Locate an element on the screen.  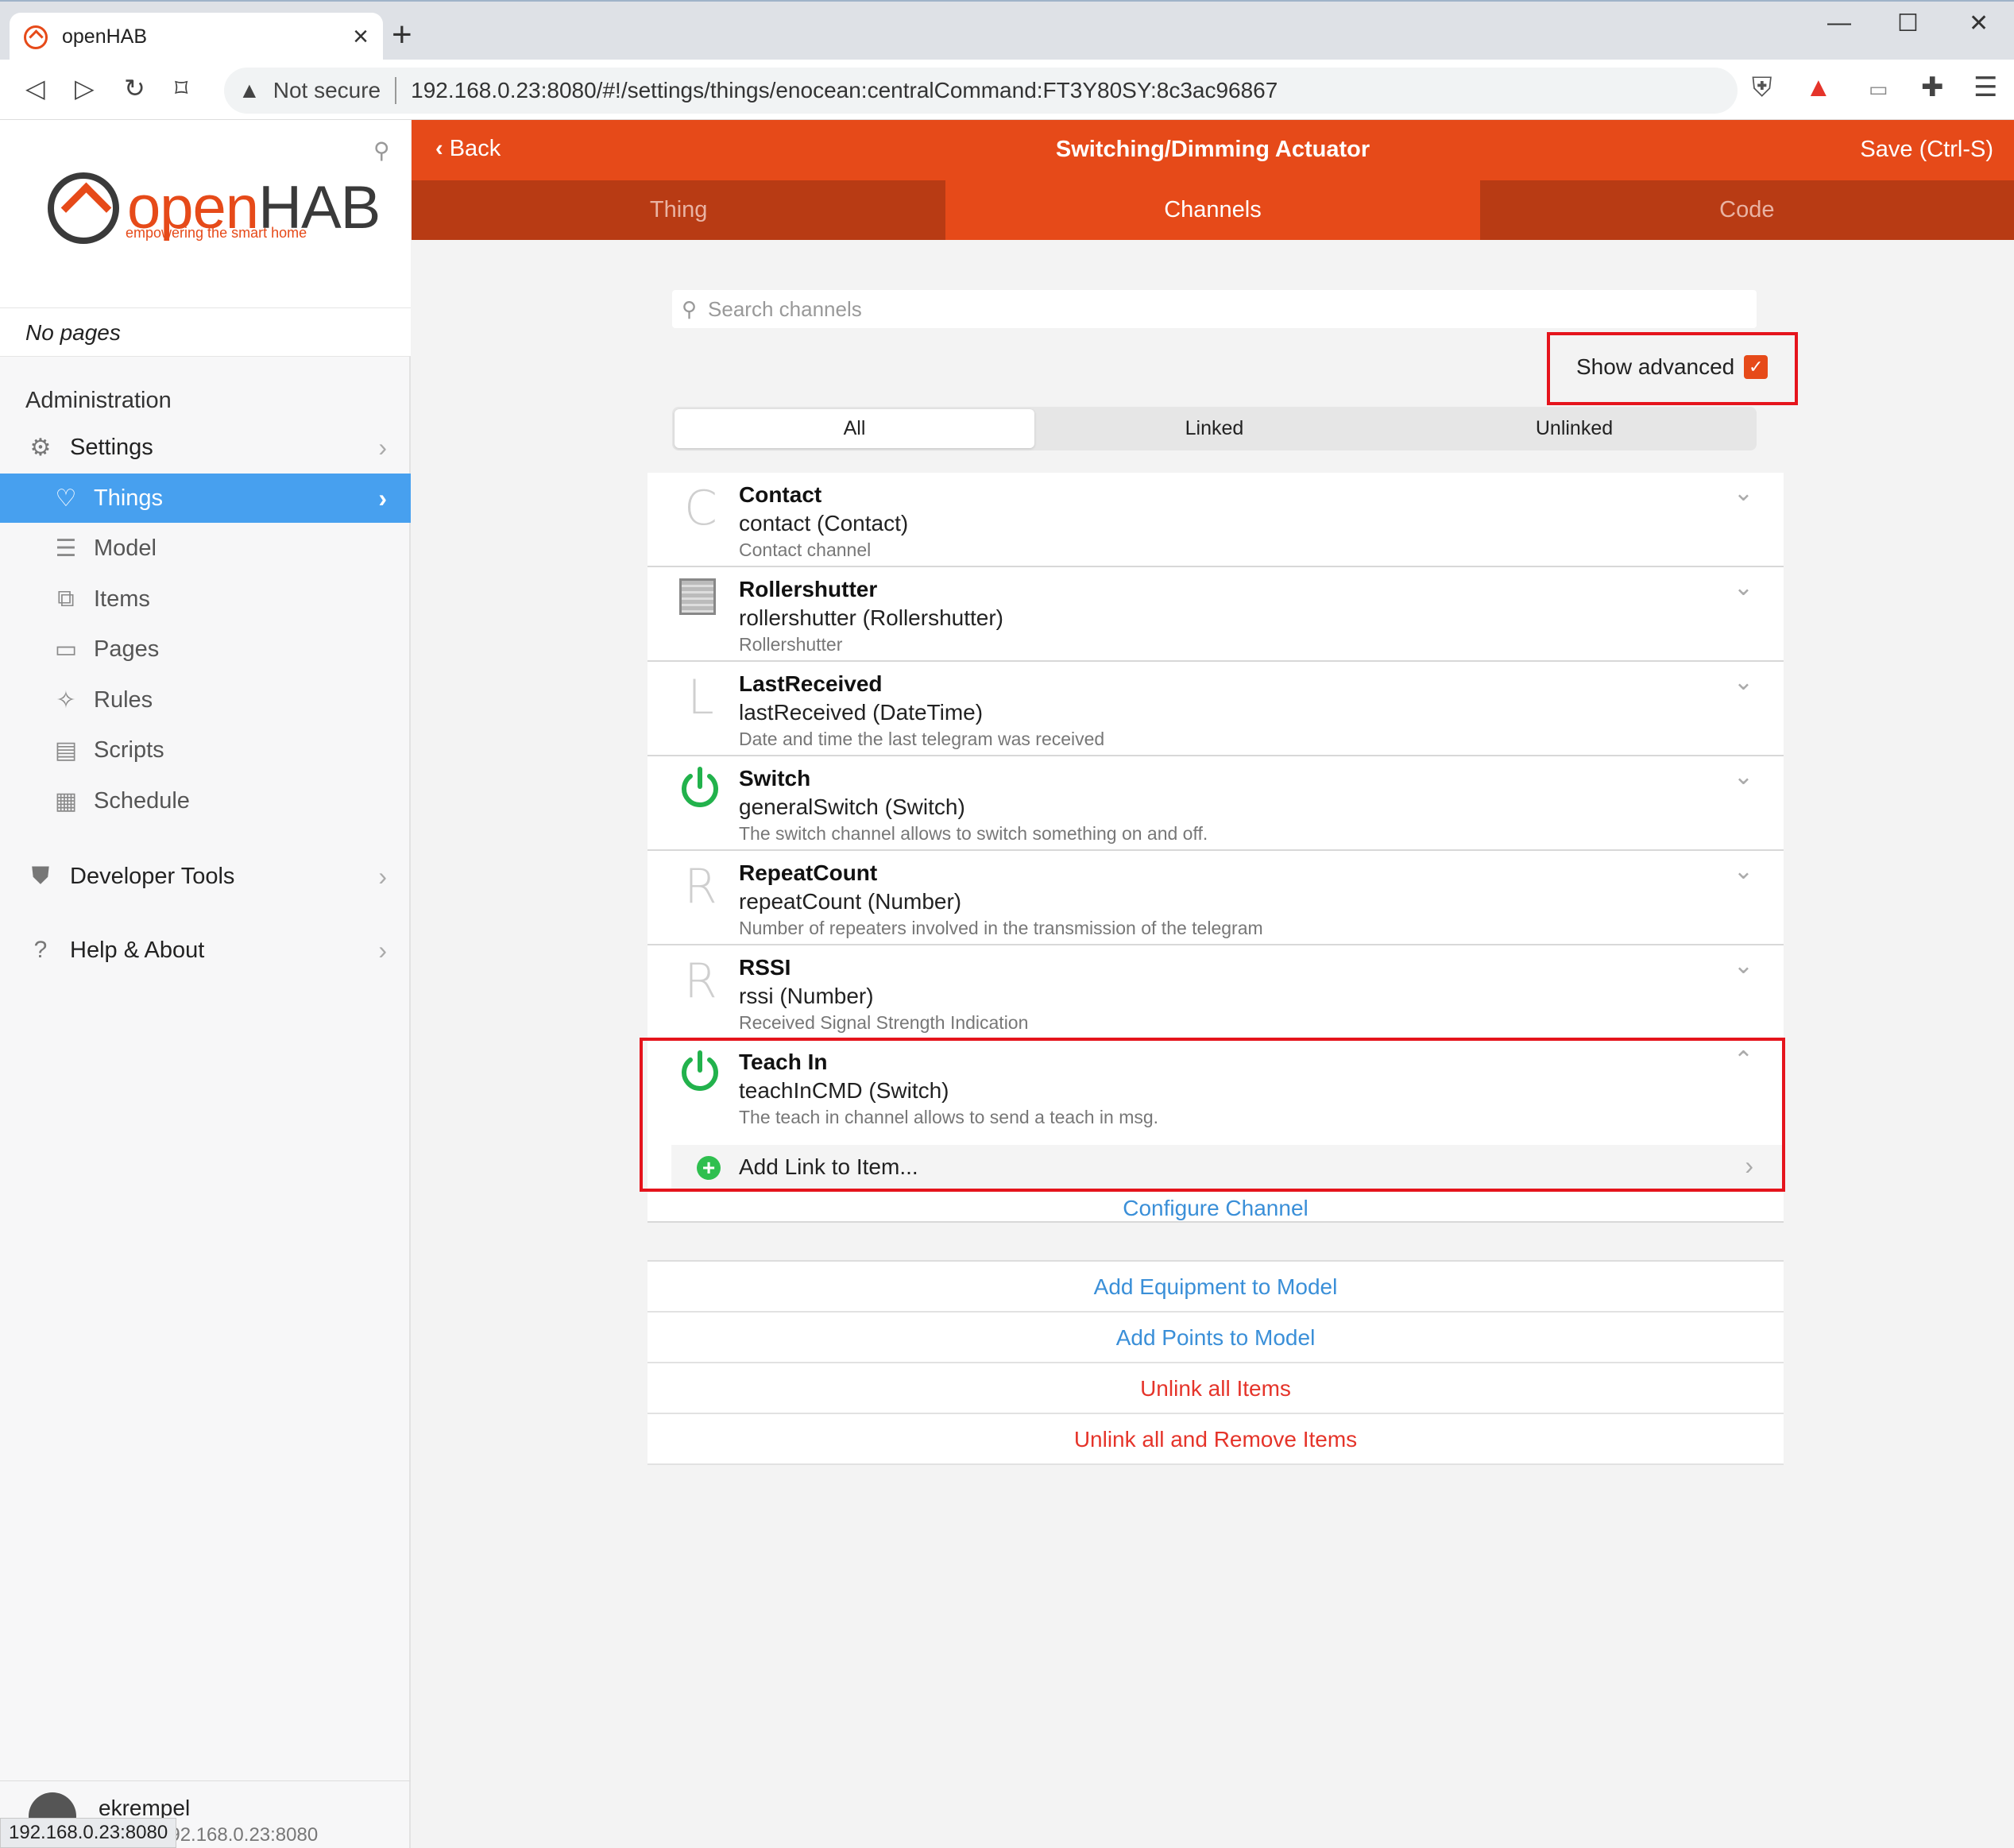
sidebar-item-pages: ▭ Pages is located at coordinates (206, 649).